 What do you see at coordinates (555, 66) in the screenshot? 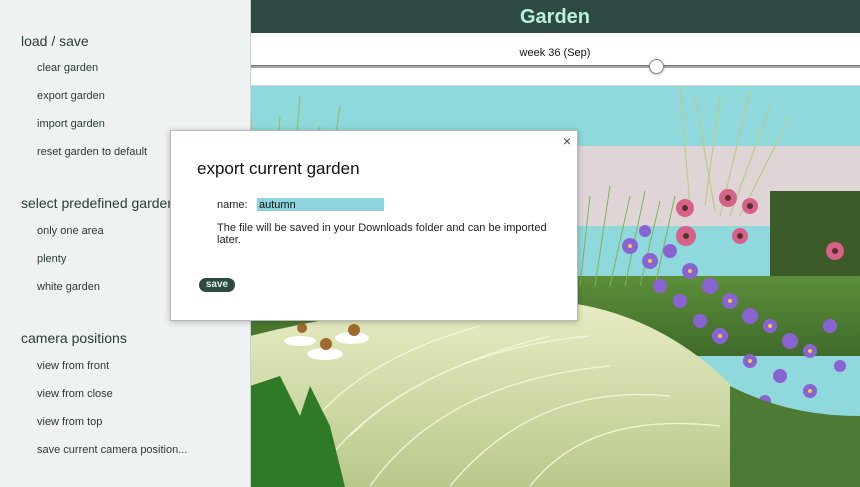
I see `week-slider-track` at bounding box center [555, 66].